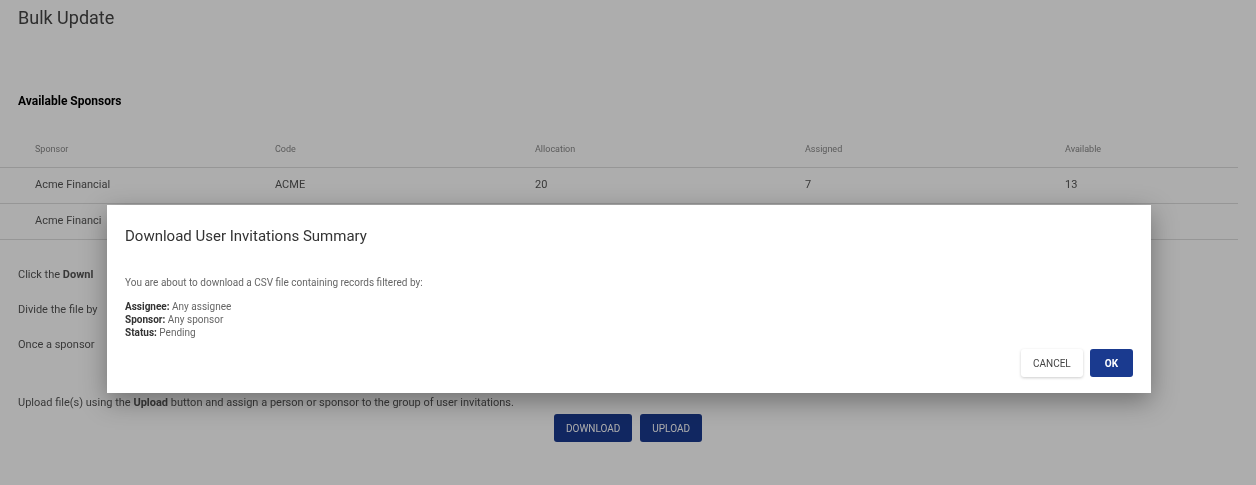 Image resolution: width=1256 pixels, height=485 pixels. Describe the element at coordinates (1111, 363) in the screenshot. I see `ok-button: OK` at that location.